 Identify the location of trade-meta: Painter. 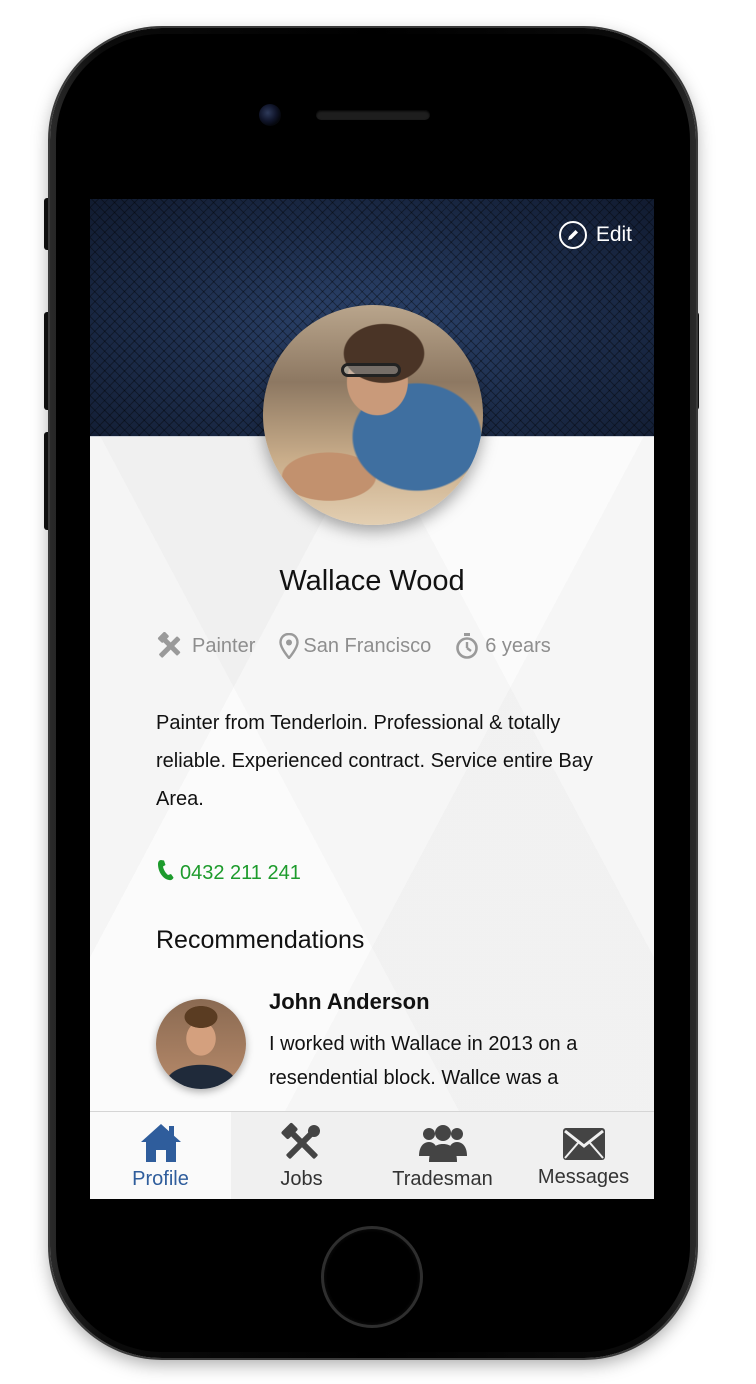
(205, 646).